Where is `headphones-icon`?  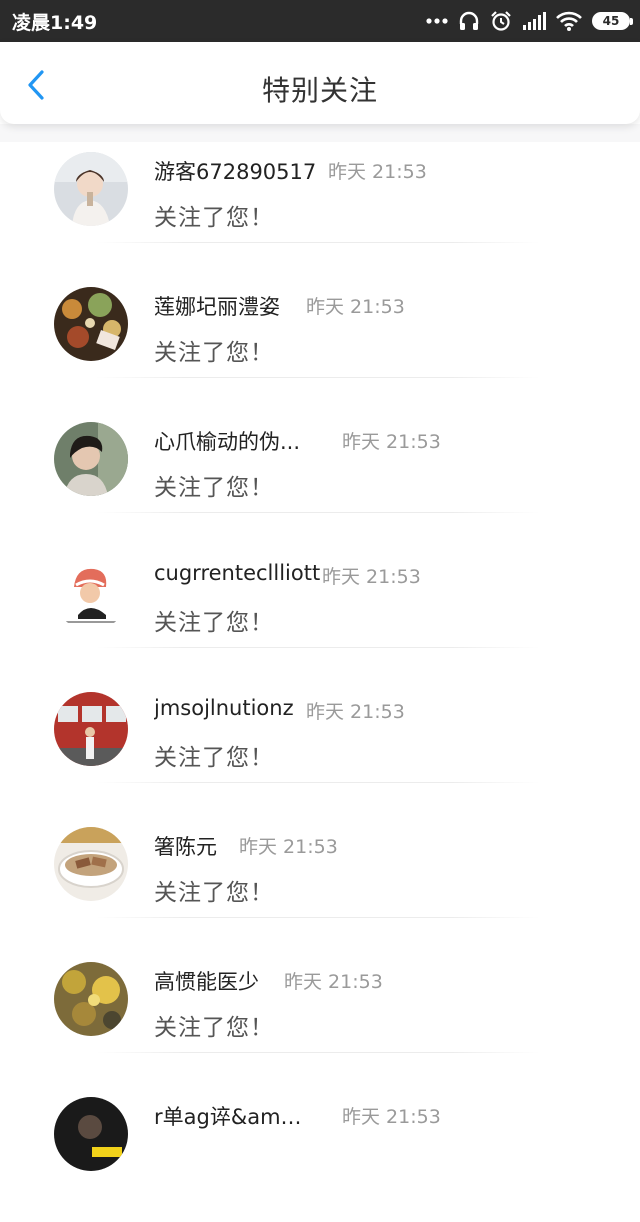 headphones-icon is located at coordinates (469, 20).